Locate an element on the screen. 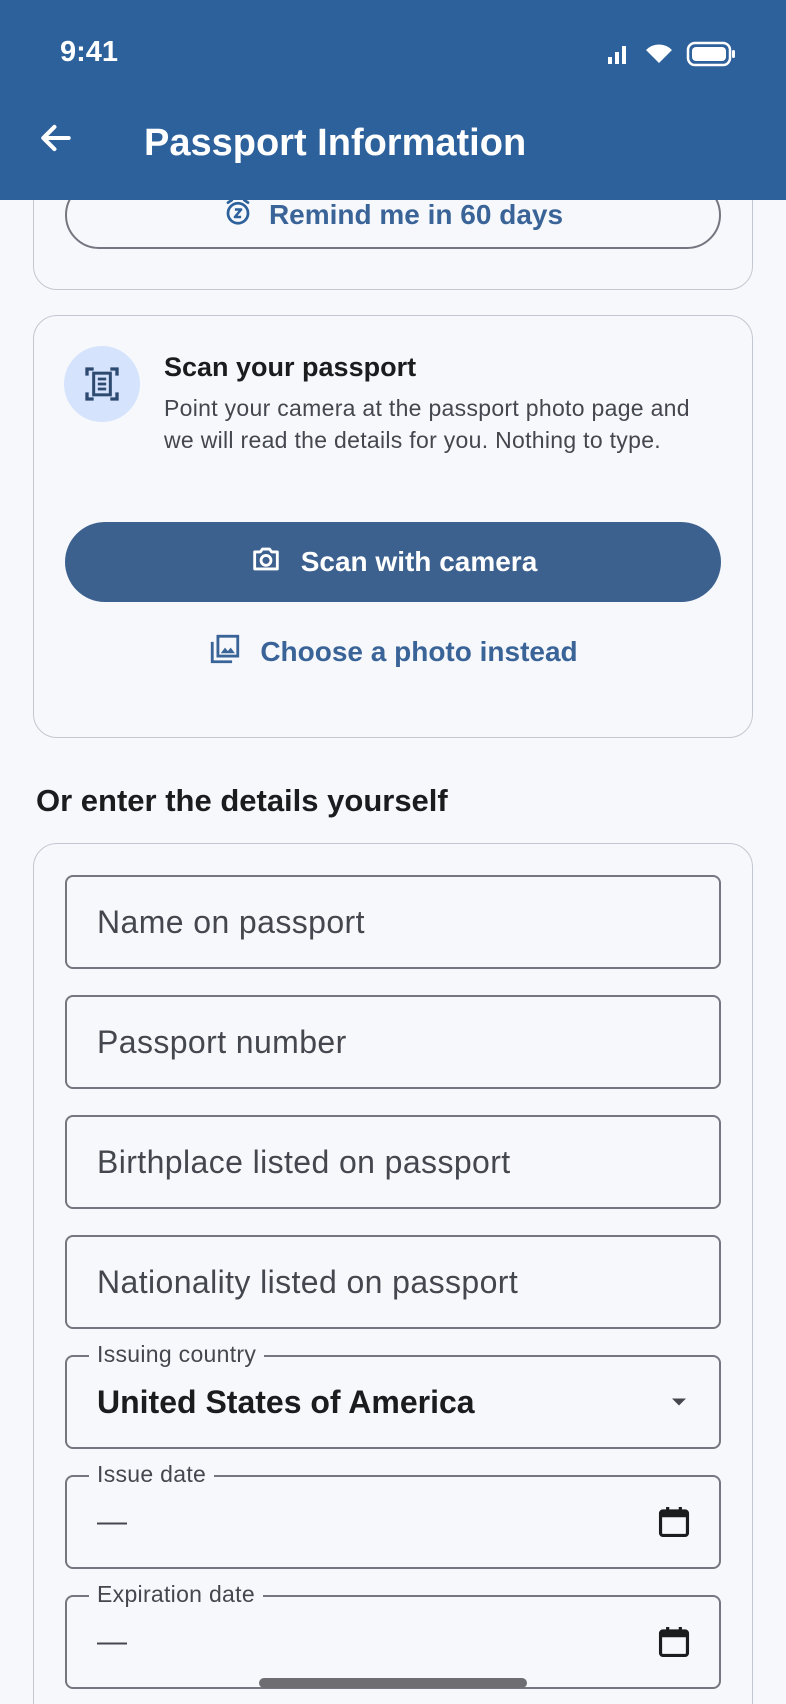 The height and width of the screenshot is (1704, 786). battery-icon is located at coordinates (712, 56).